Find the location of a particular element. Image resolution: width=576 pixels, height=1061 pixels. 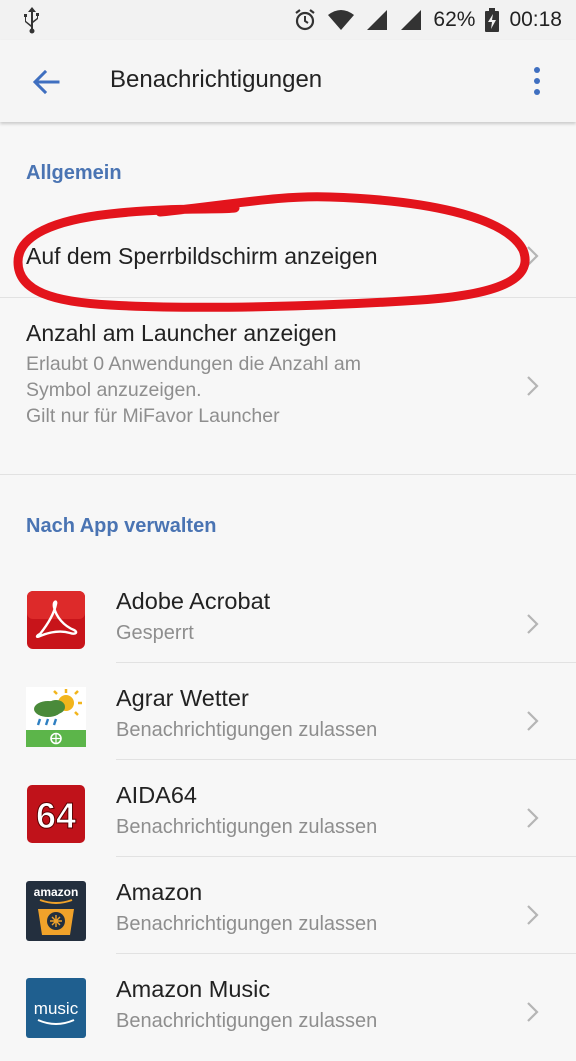

back-button is located at coordinates (46, 82).